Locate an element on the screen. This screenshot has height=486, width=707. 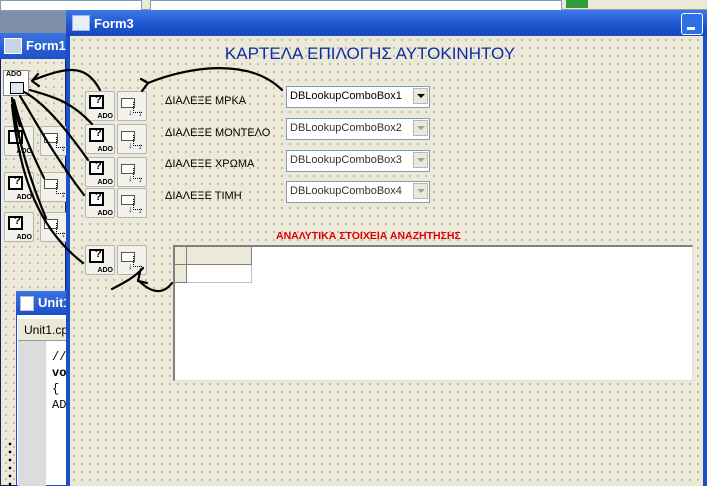
ado-connection-label: ADO is located at coordinates (14, 74).